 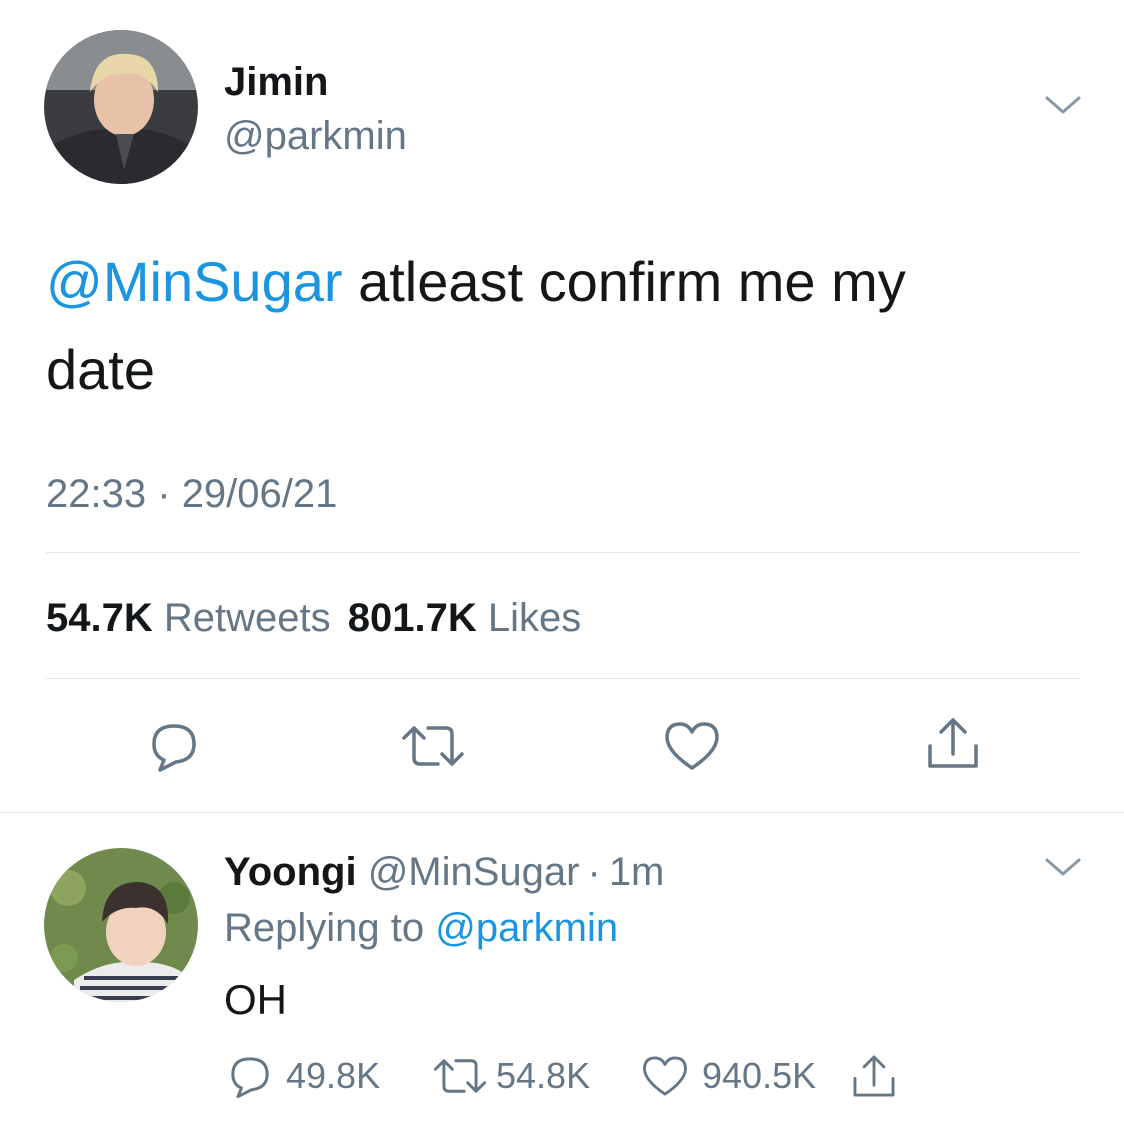 I want to click on mention-link: @MinSugar, so click(x=194, y=281).